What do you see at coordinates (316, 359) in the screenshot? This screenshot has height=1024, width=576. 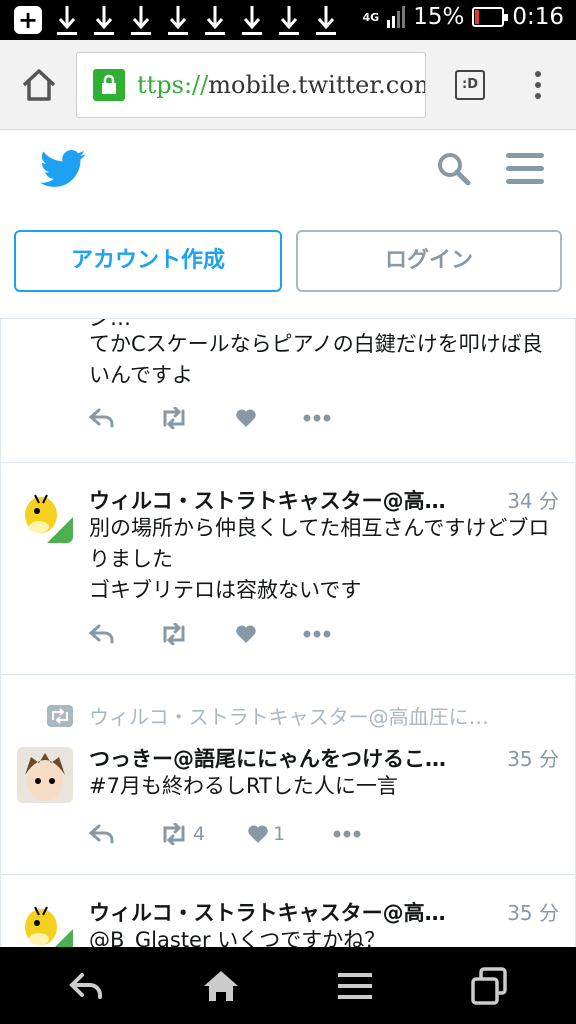 I see `tweet-text: てかCスケールならピアノの白鍵だけを叩けば良いんですよ` at bounding box center [316, 359].